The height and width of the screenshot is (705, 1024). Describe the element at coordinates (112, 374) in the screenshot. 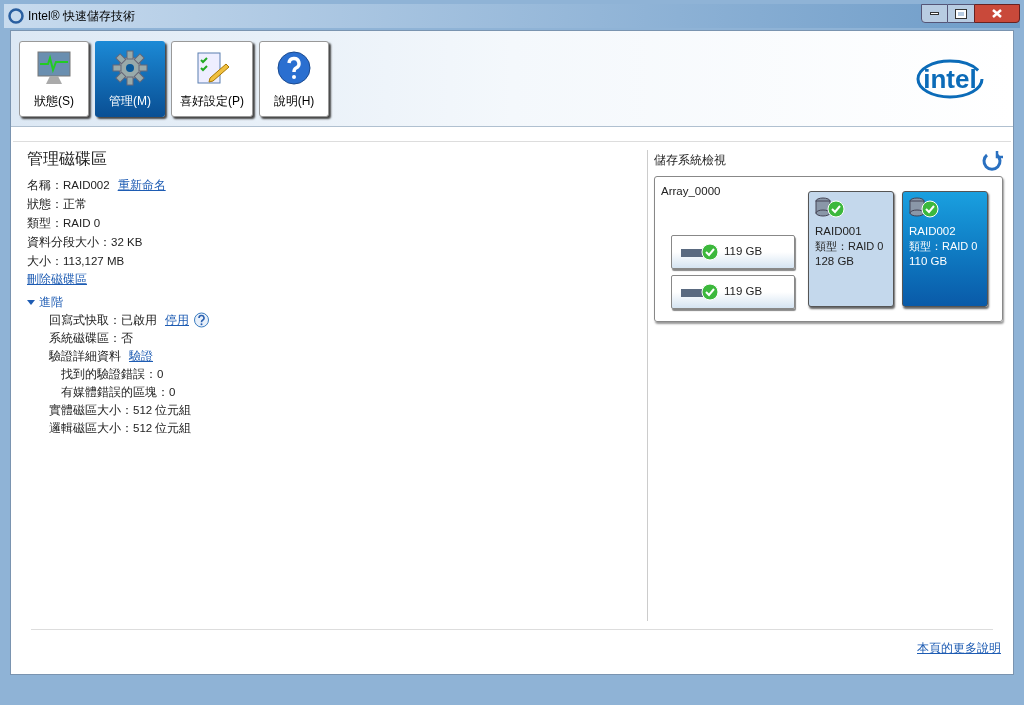

I see `property-text: 找到的驗證錯誤：0` at that location.